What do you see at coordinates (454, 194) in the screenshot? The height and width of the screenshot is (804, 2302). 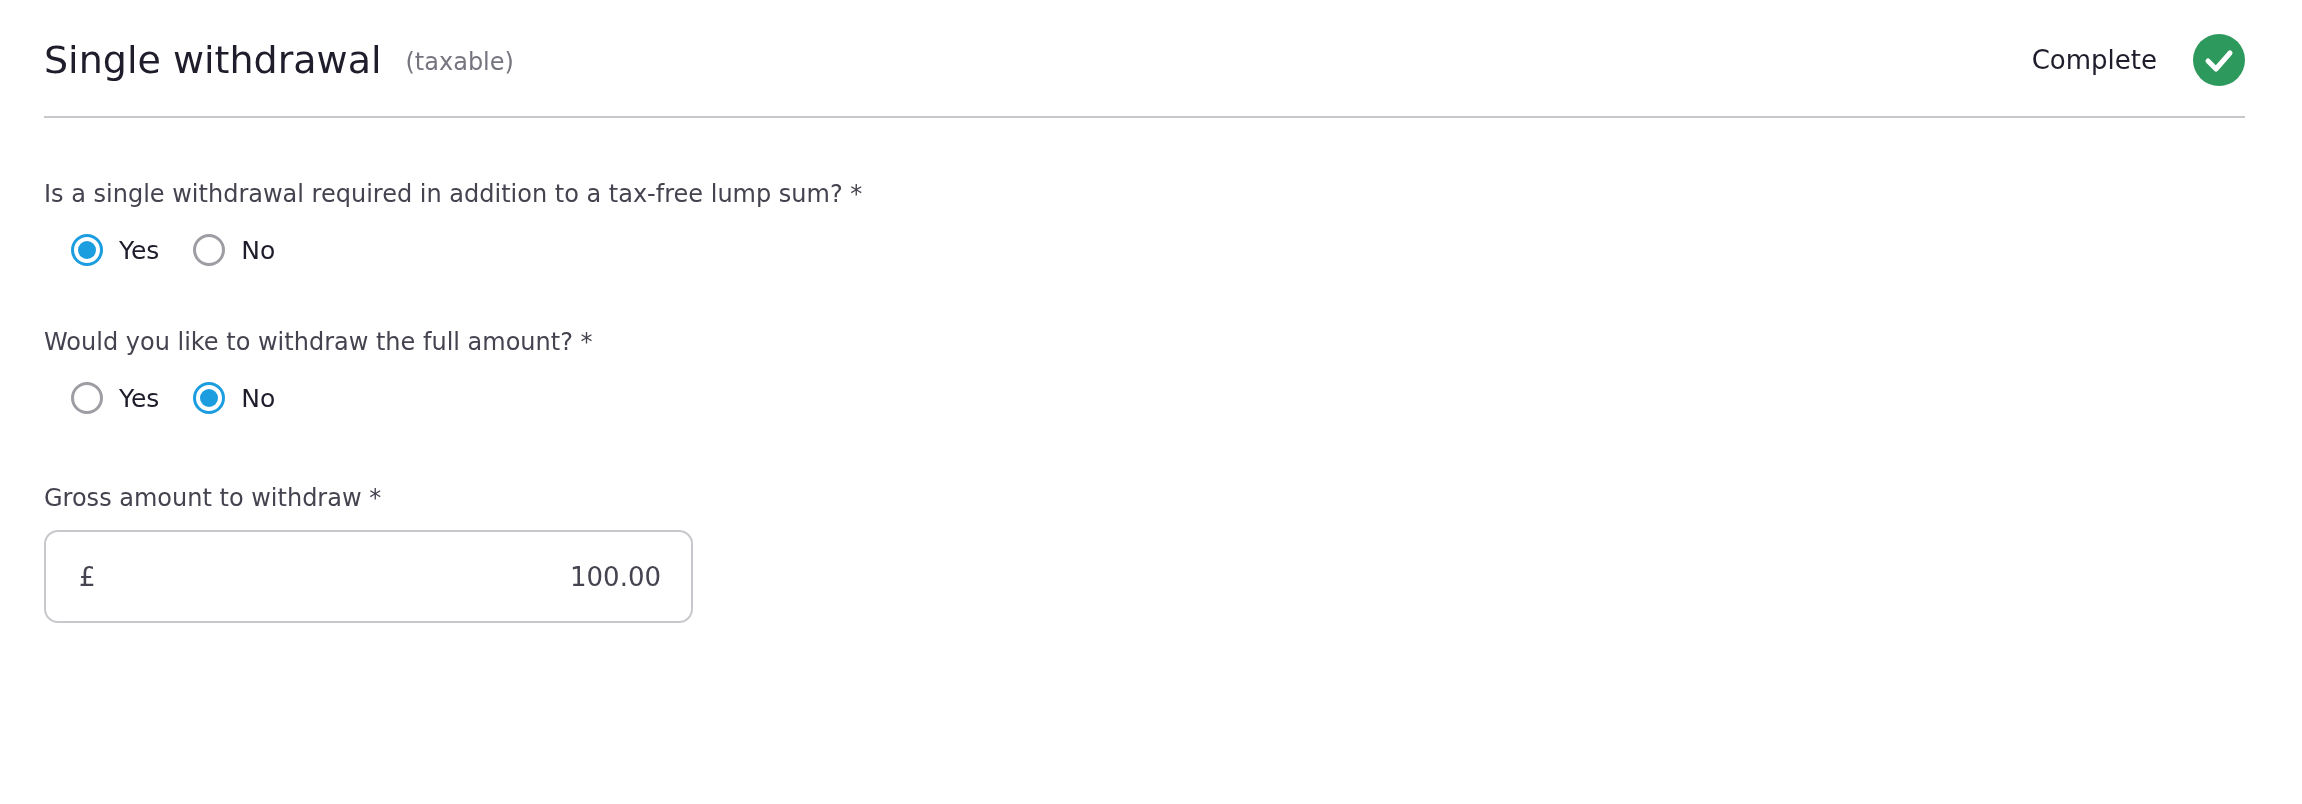 I see `question-label: Is a single withdrawal required in addition to a tax-free lump sum? *` at bounding box center [454, 194].